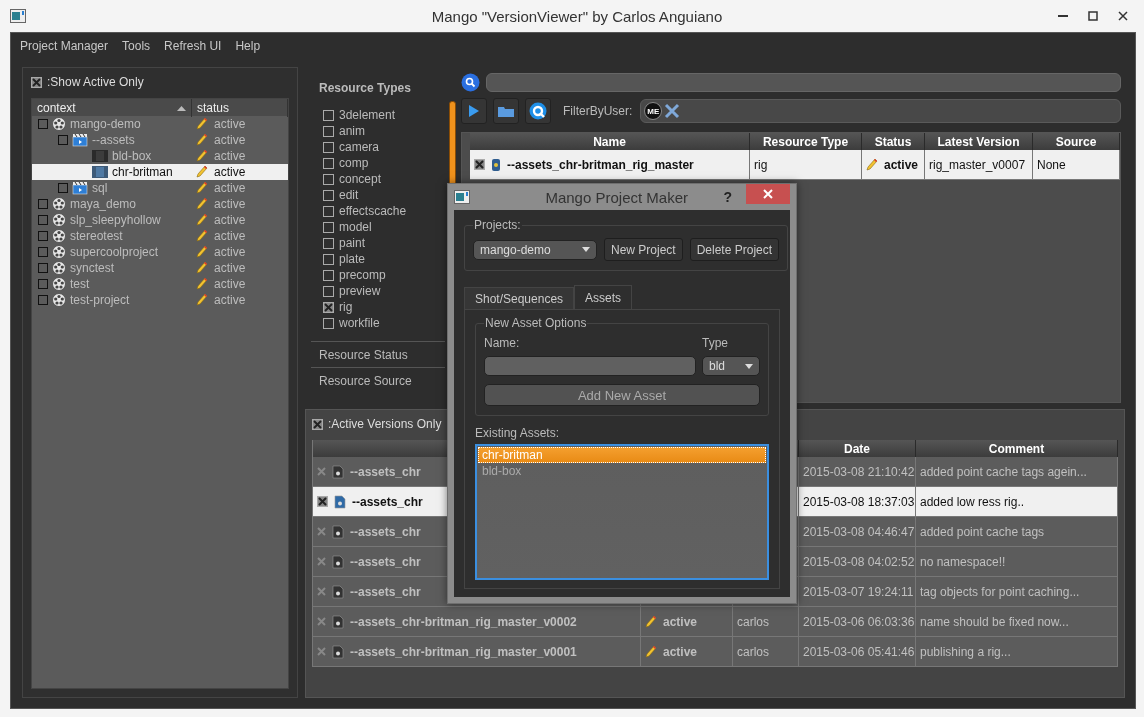 This screenshot has height=717, width=1144. What do you see at coordinates (160, 300) in the screenshot?
I see `tree-row: test-project active` at bounding box center [160, 300].